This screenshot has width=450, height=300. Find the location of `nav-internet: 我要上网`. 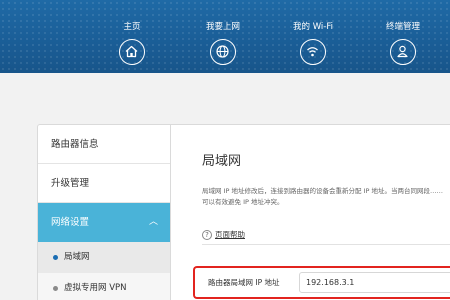

nav-internet: 我要上网 is located at coordinates (223, 43).